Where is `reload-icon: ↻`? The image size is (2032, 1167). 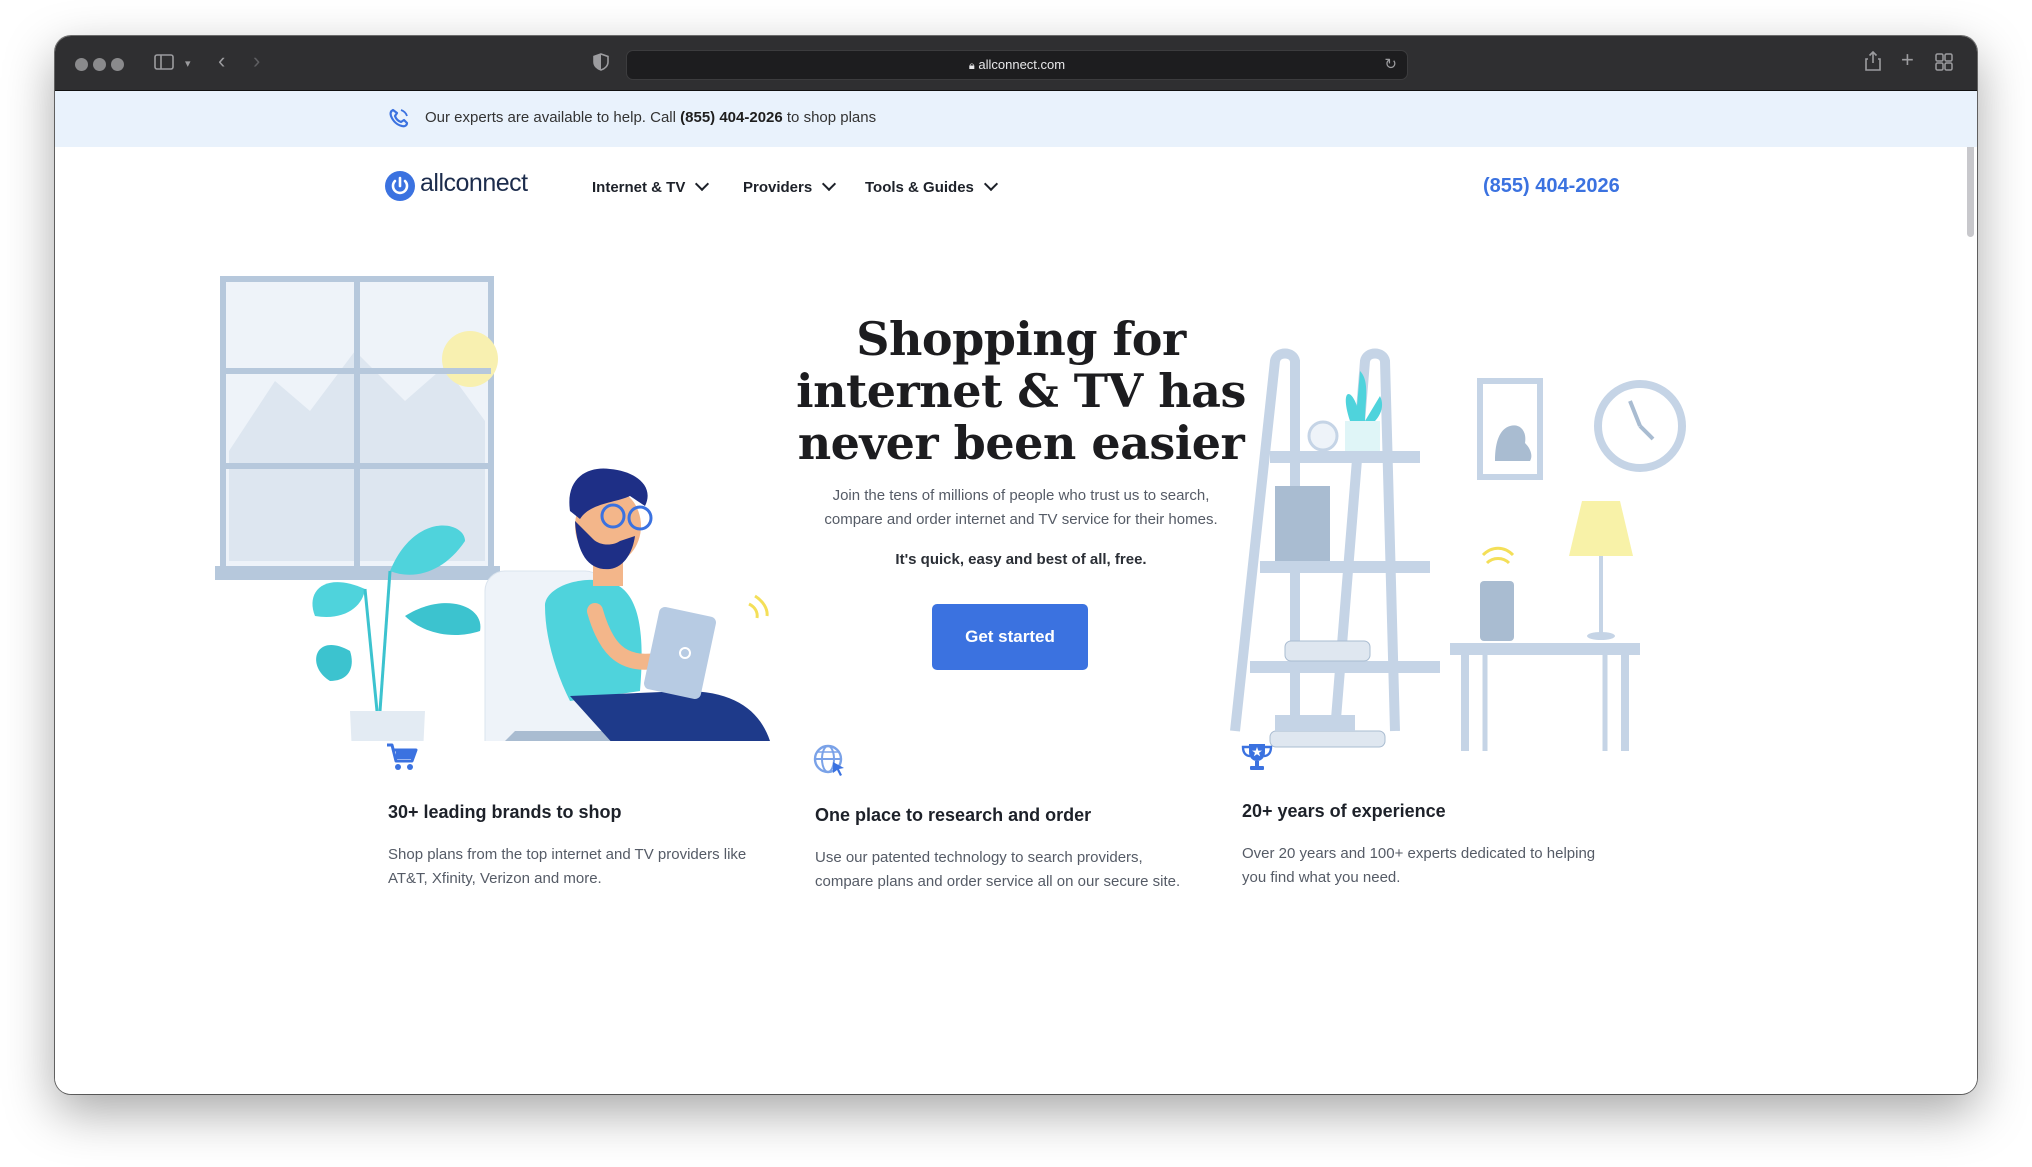
reload-icon: ↻ is located at coordinates (1390, 65).